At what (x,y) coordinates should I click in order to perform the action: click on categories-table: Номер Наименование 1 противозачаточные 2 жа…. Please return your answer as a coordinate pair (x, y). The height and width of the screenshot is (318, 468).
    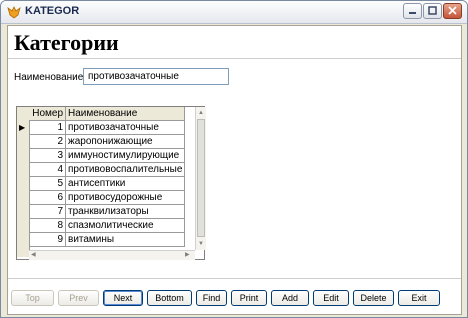
    Looking at the image, I should click on (107, 177).